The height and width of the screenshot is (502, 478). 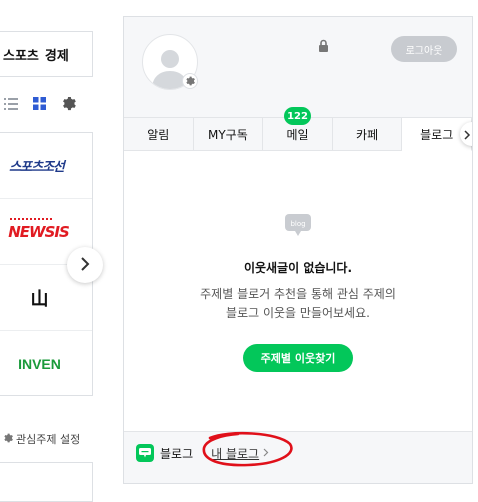 What do you see at coordinates (145, 453) in the screenshot?
I see `blog-logo-icon` at bounding box center [145, 453].